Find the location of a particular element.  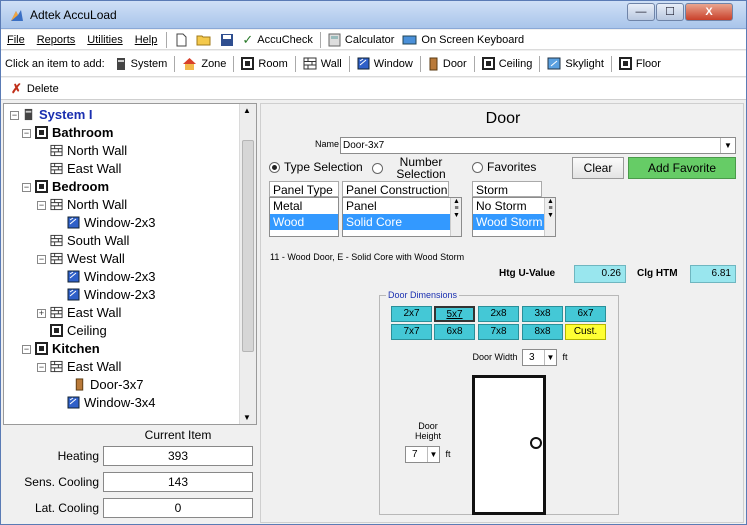

minimize-button: — is located at coordinates (641, 12).